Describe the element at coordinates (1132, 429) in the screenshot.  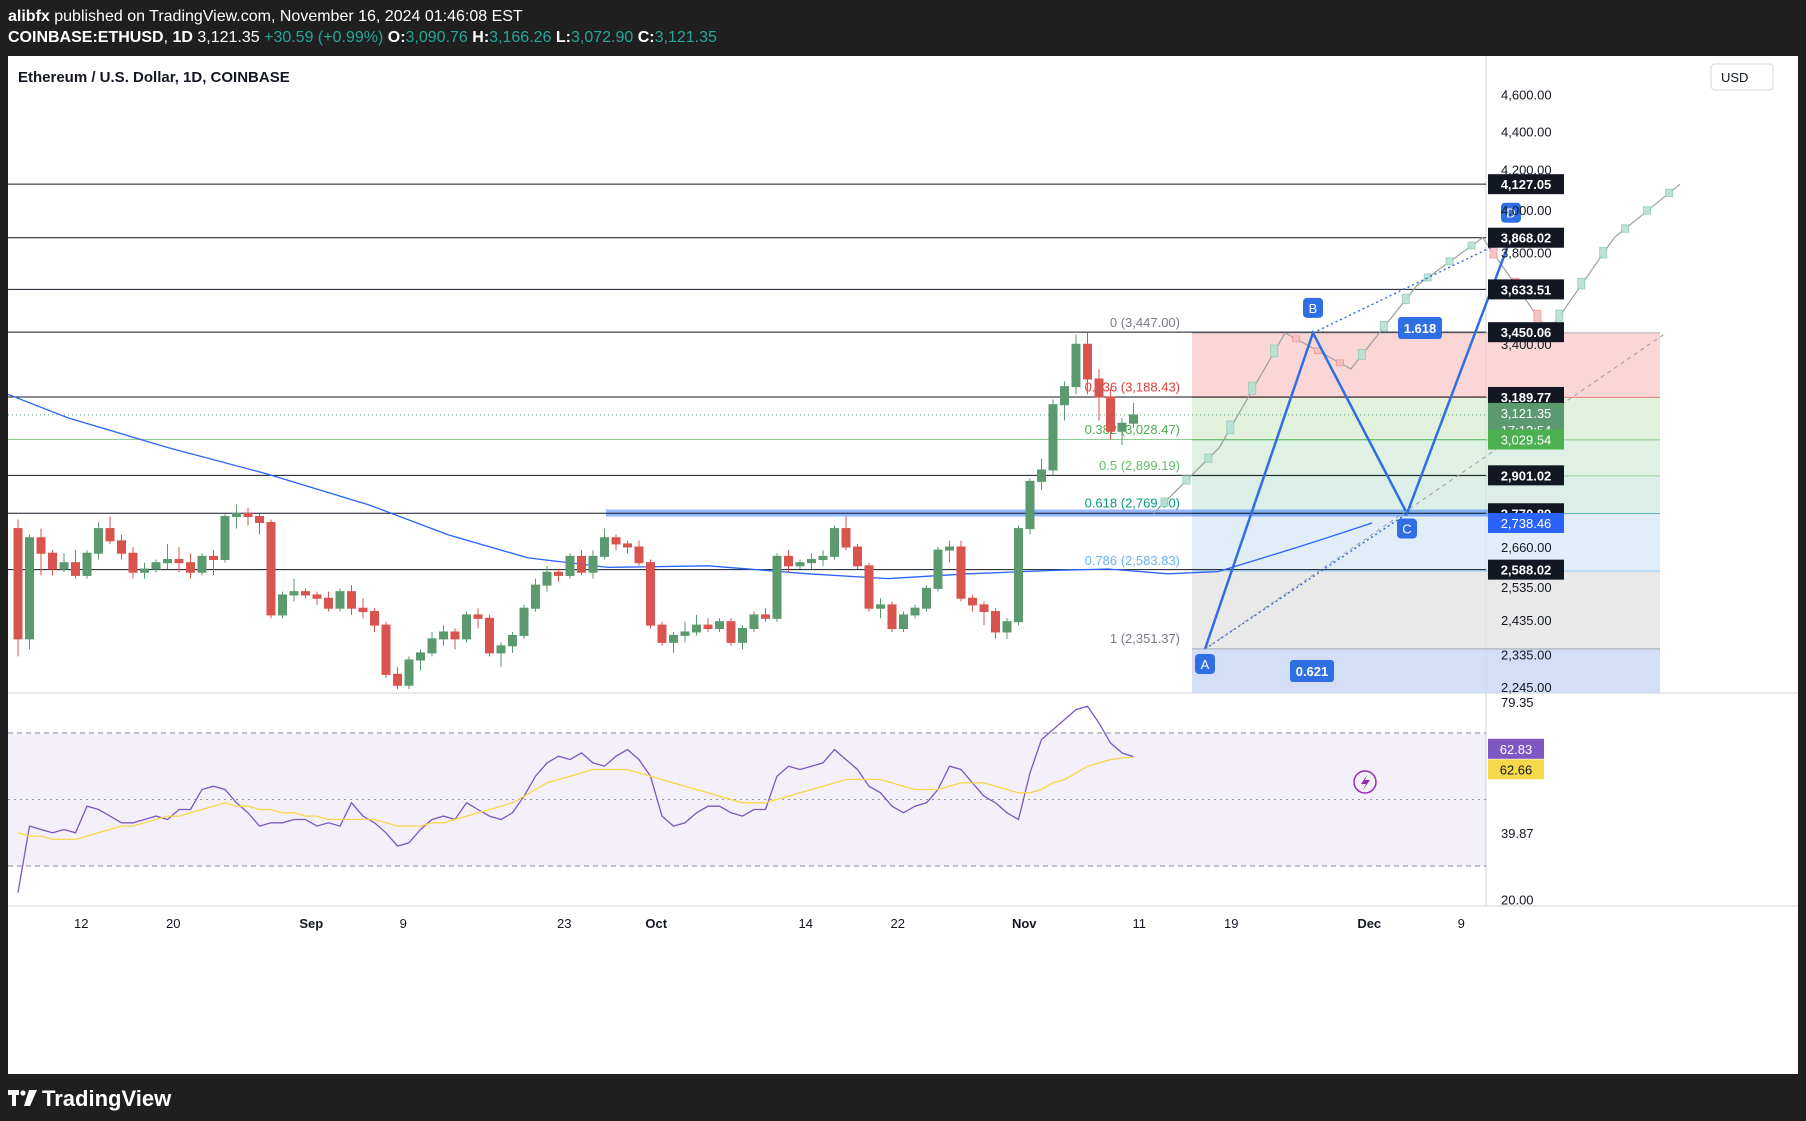
I see `fib-level-label: 0.382 (3,028.47)` at that location.